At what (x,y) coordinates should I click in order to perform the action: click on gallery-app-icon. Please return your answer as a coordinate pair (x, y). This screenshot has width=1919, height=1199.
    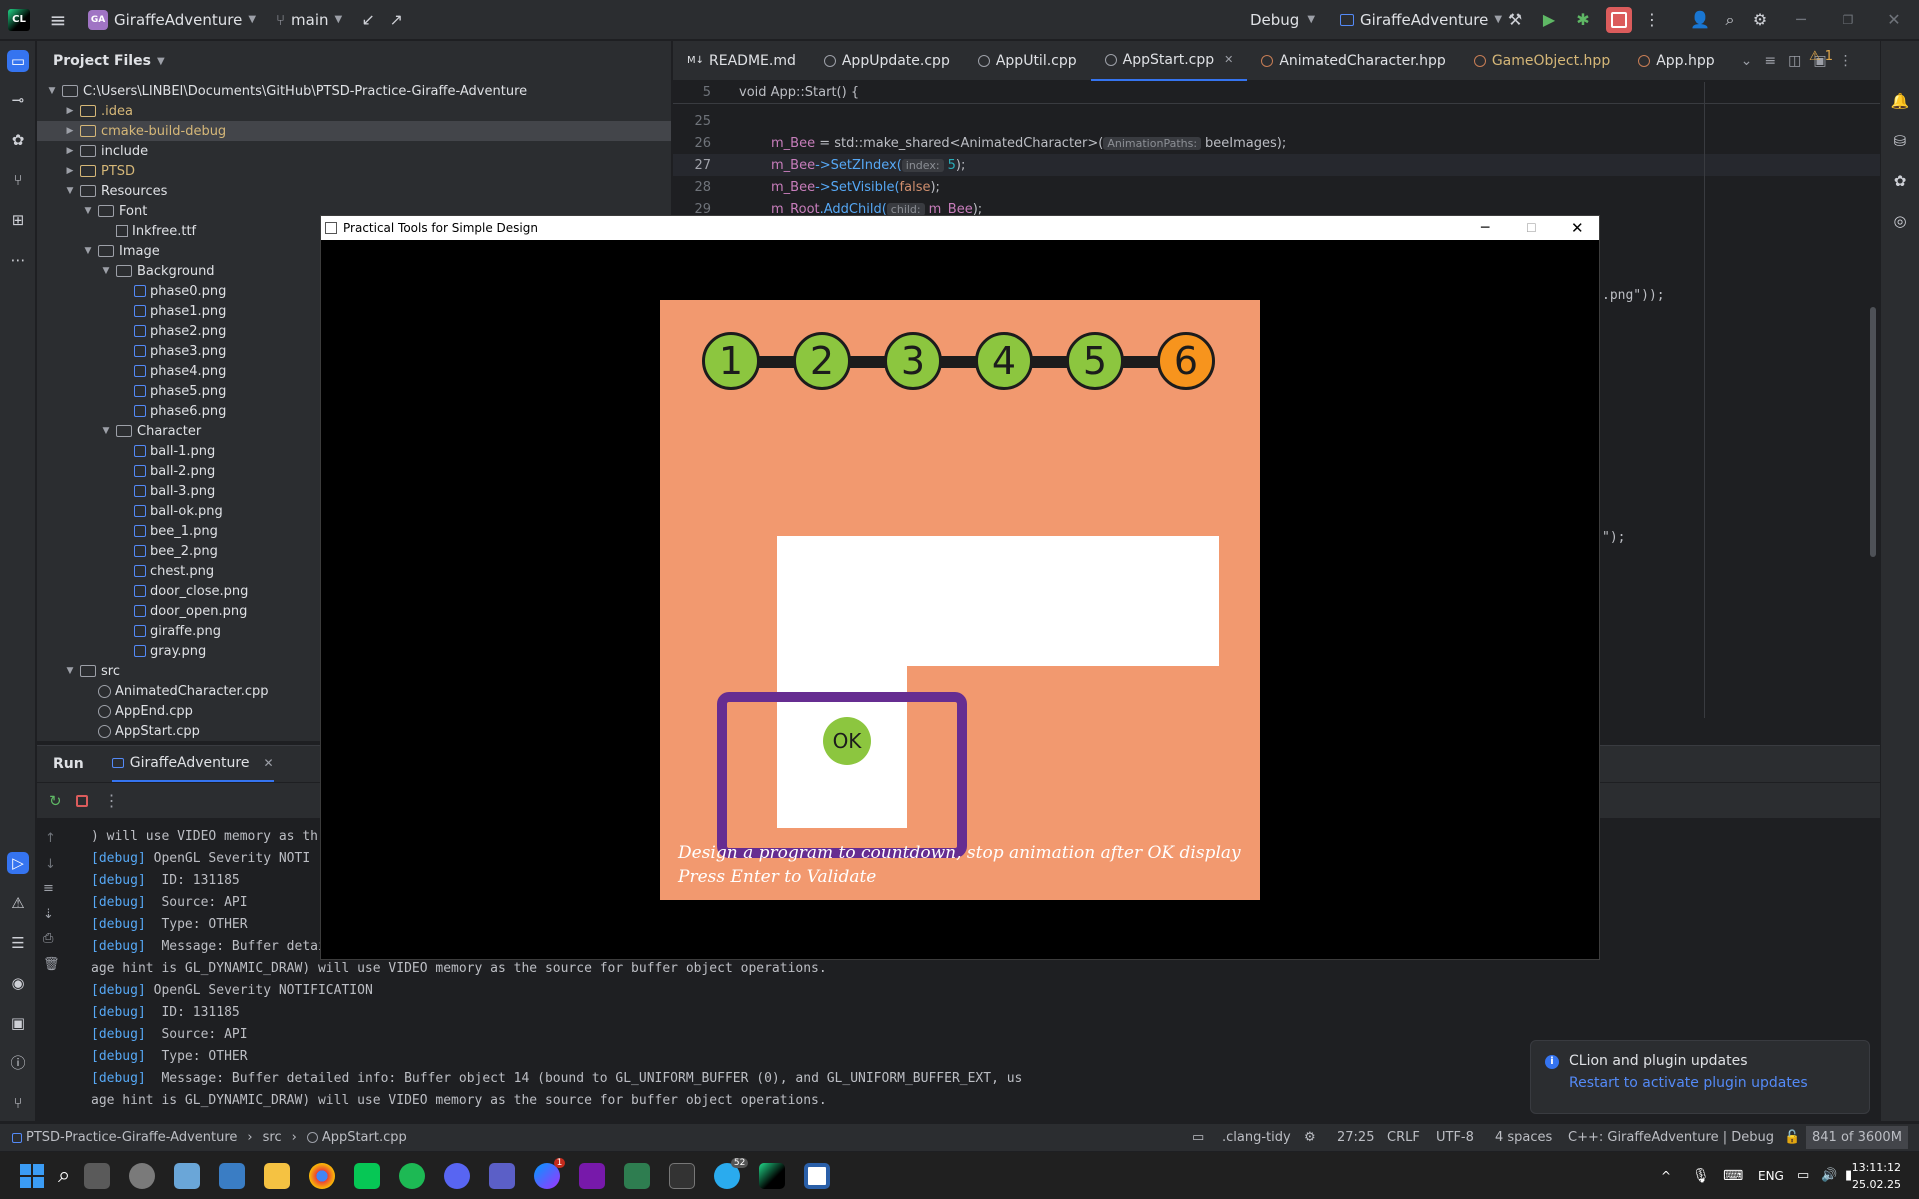
    Looking at the image, I should click on (232, 1175).